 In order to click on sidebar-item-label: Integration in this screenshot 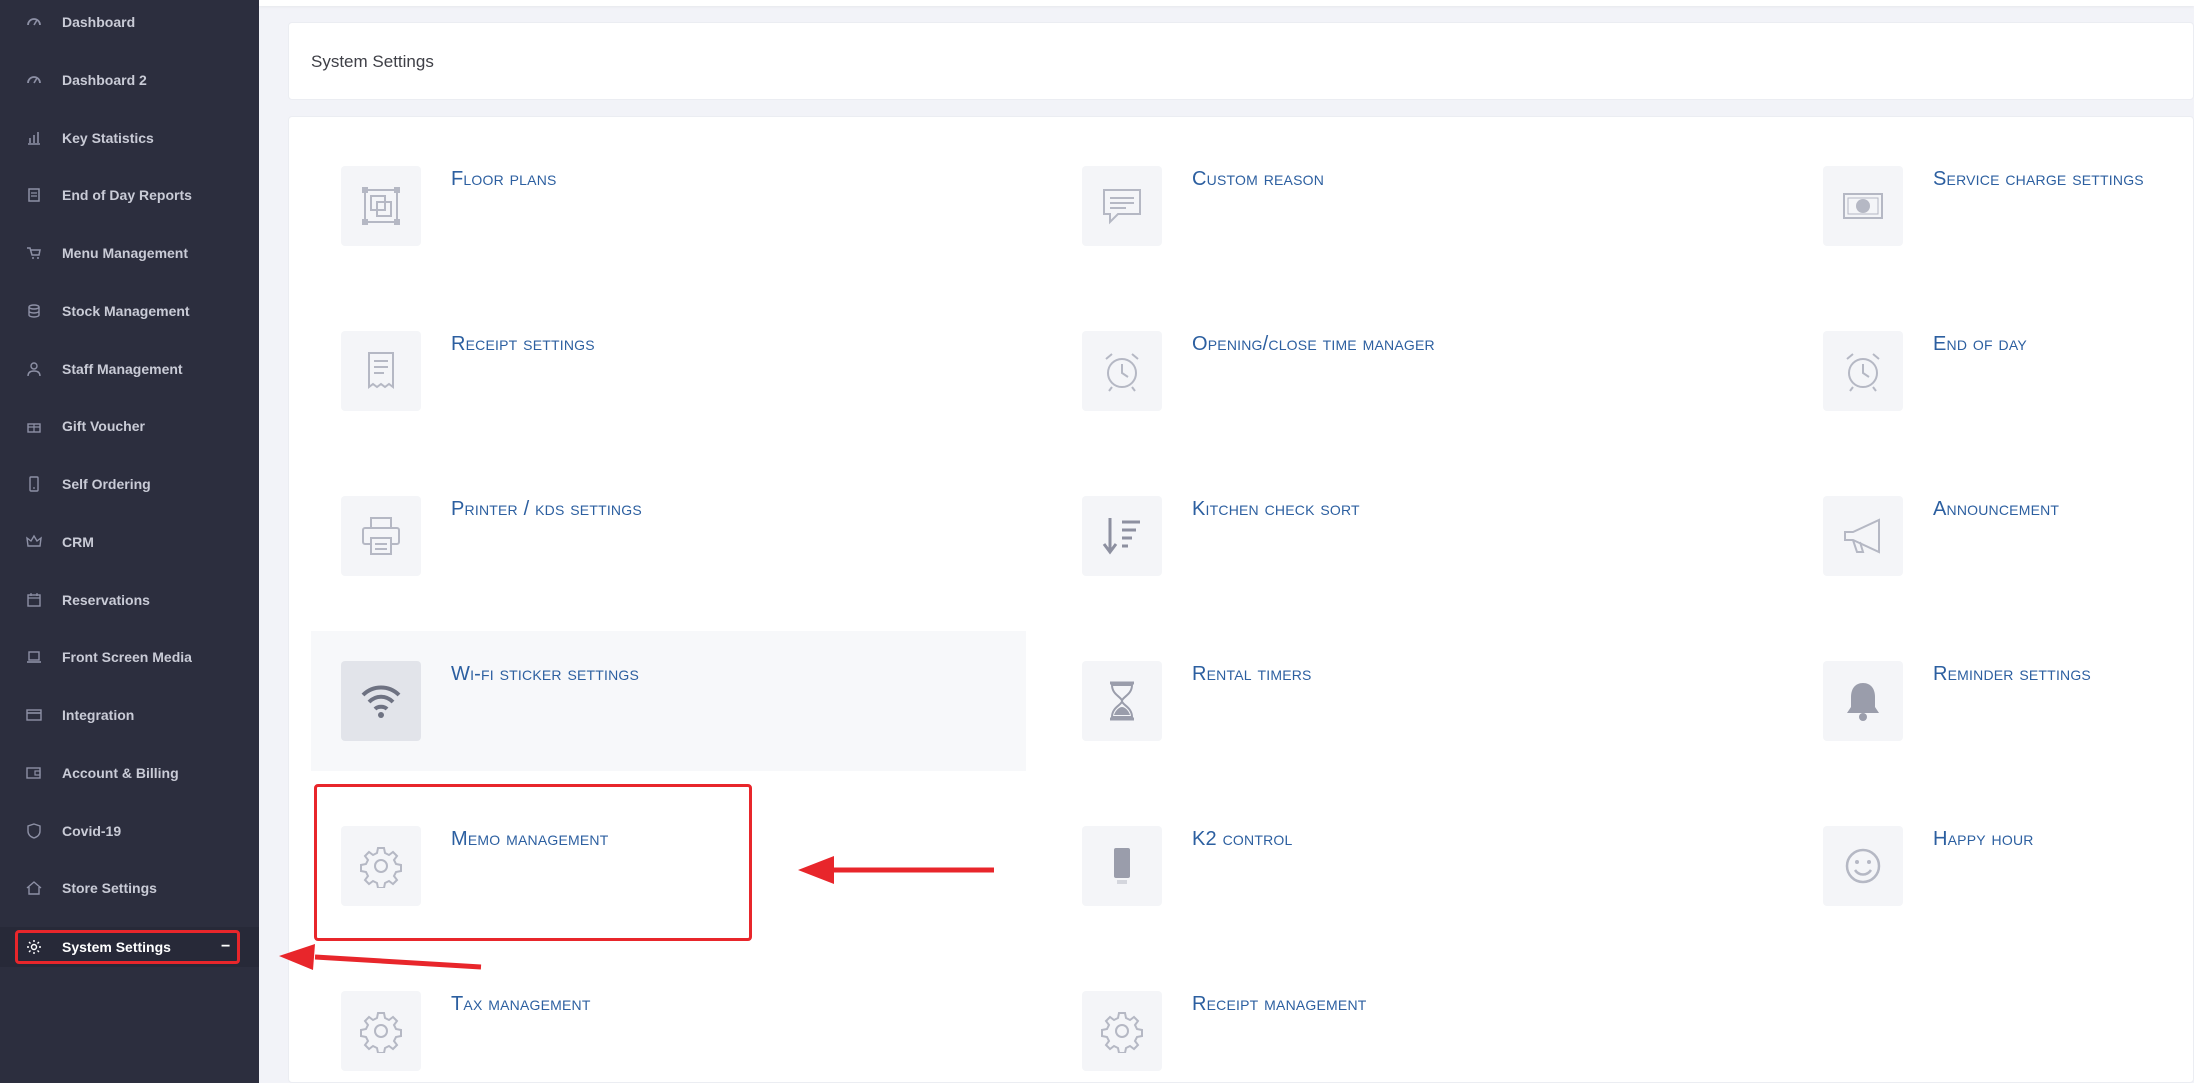, I will do `click(98, 715)`.